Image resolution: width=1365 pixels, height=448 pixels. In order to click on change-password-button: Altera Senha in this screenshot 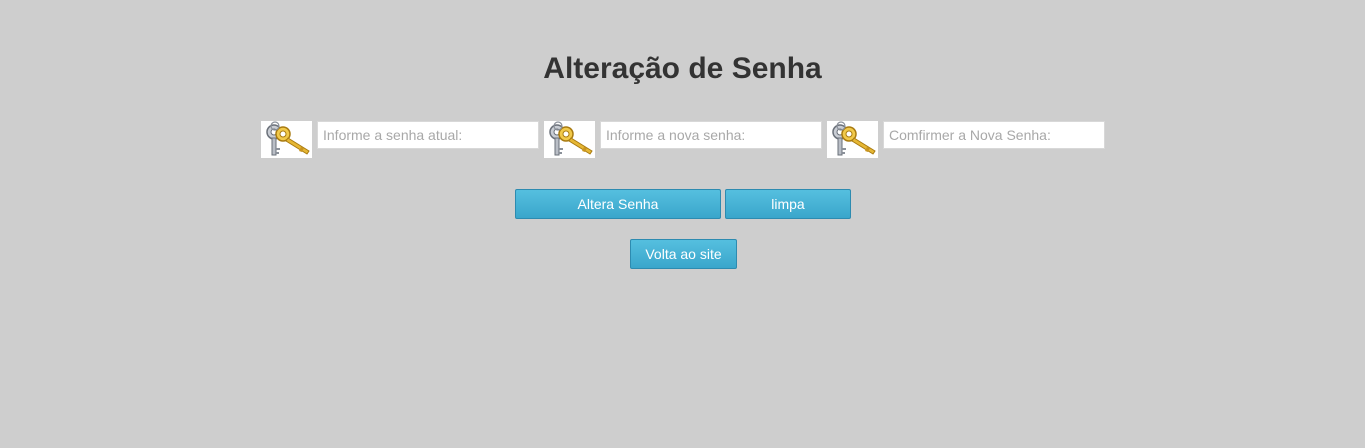, I will do `click(618, 204)`.